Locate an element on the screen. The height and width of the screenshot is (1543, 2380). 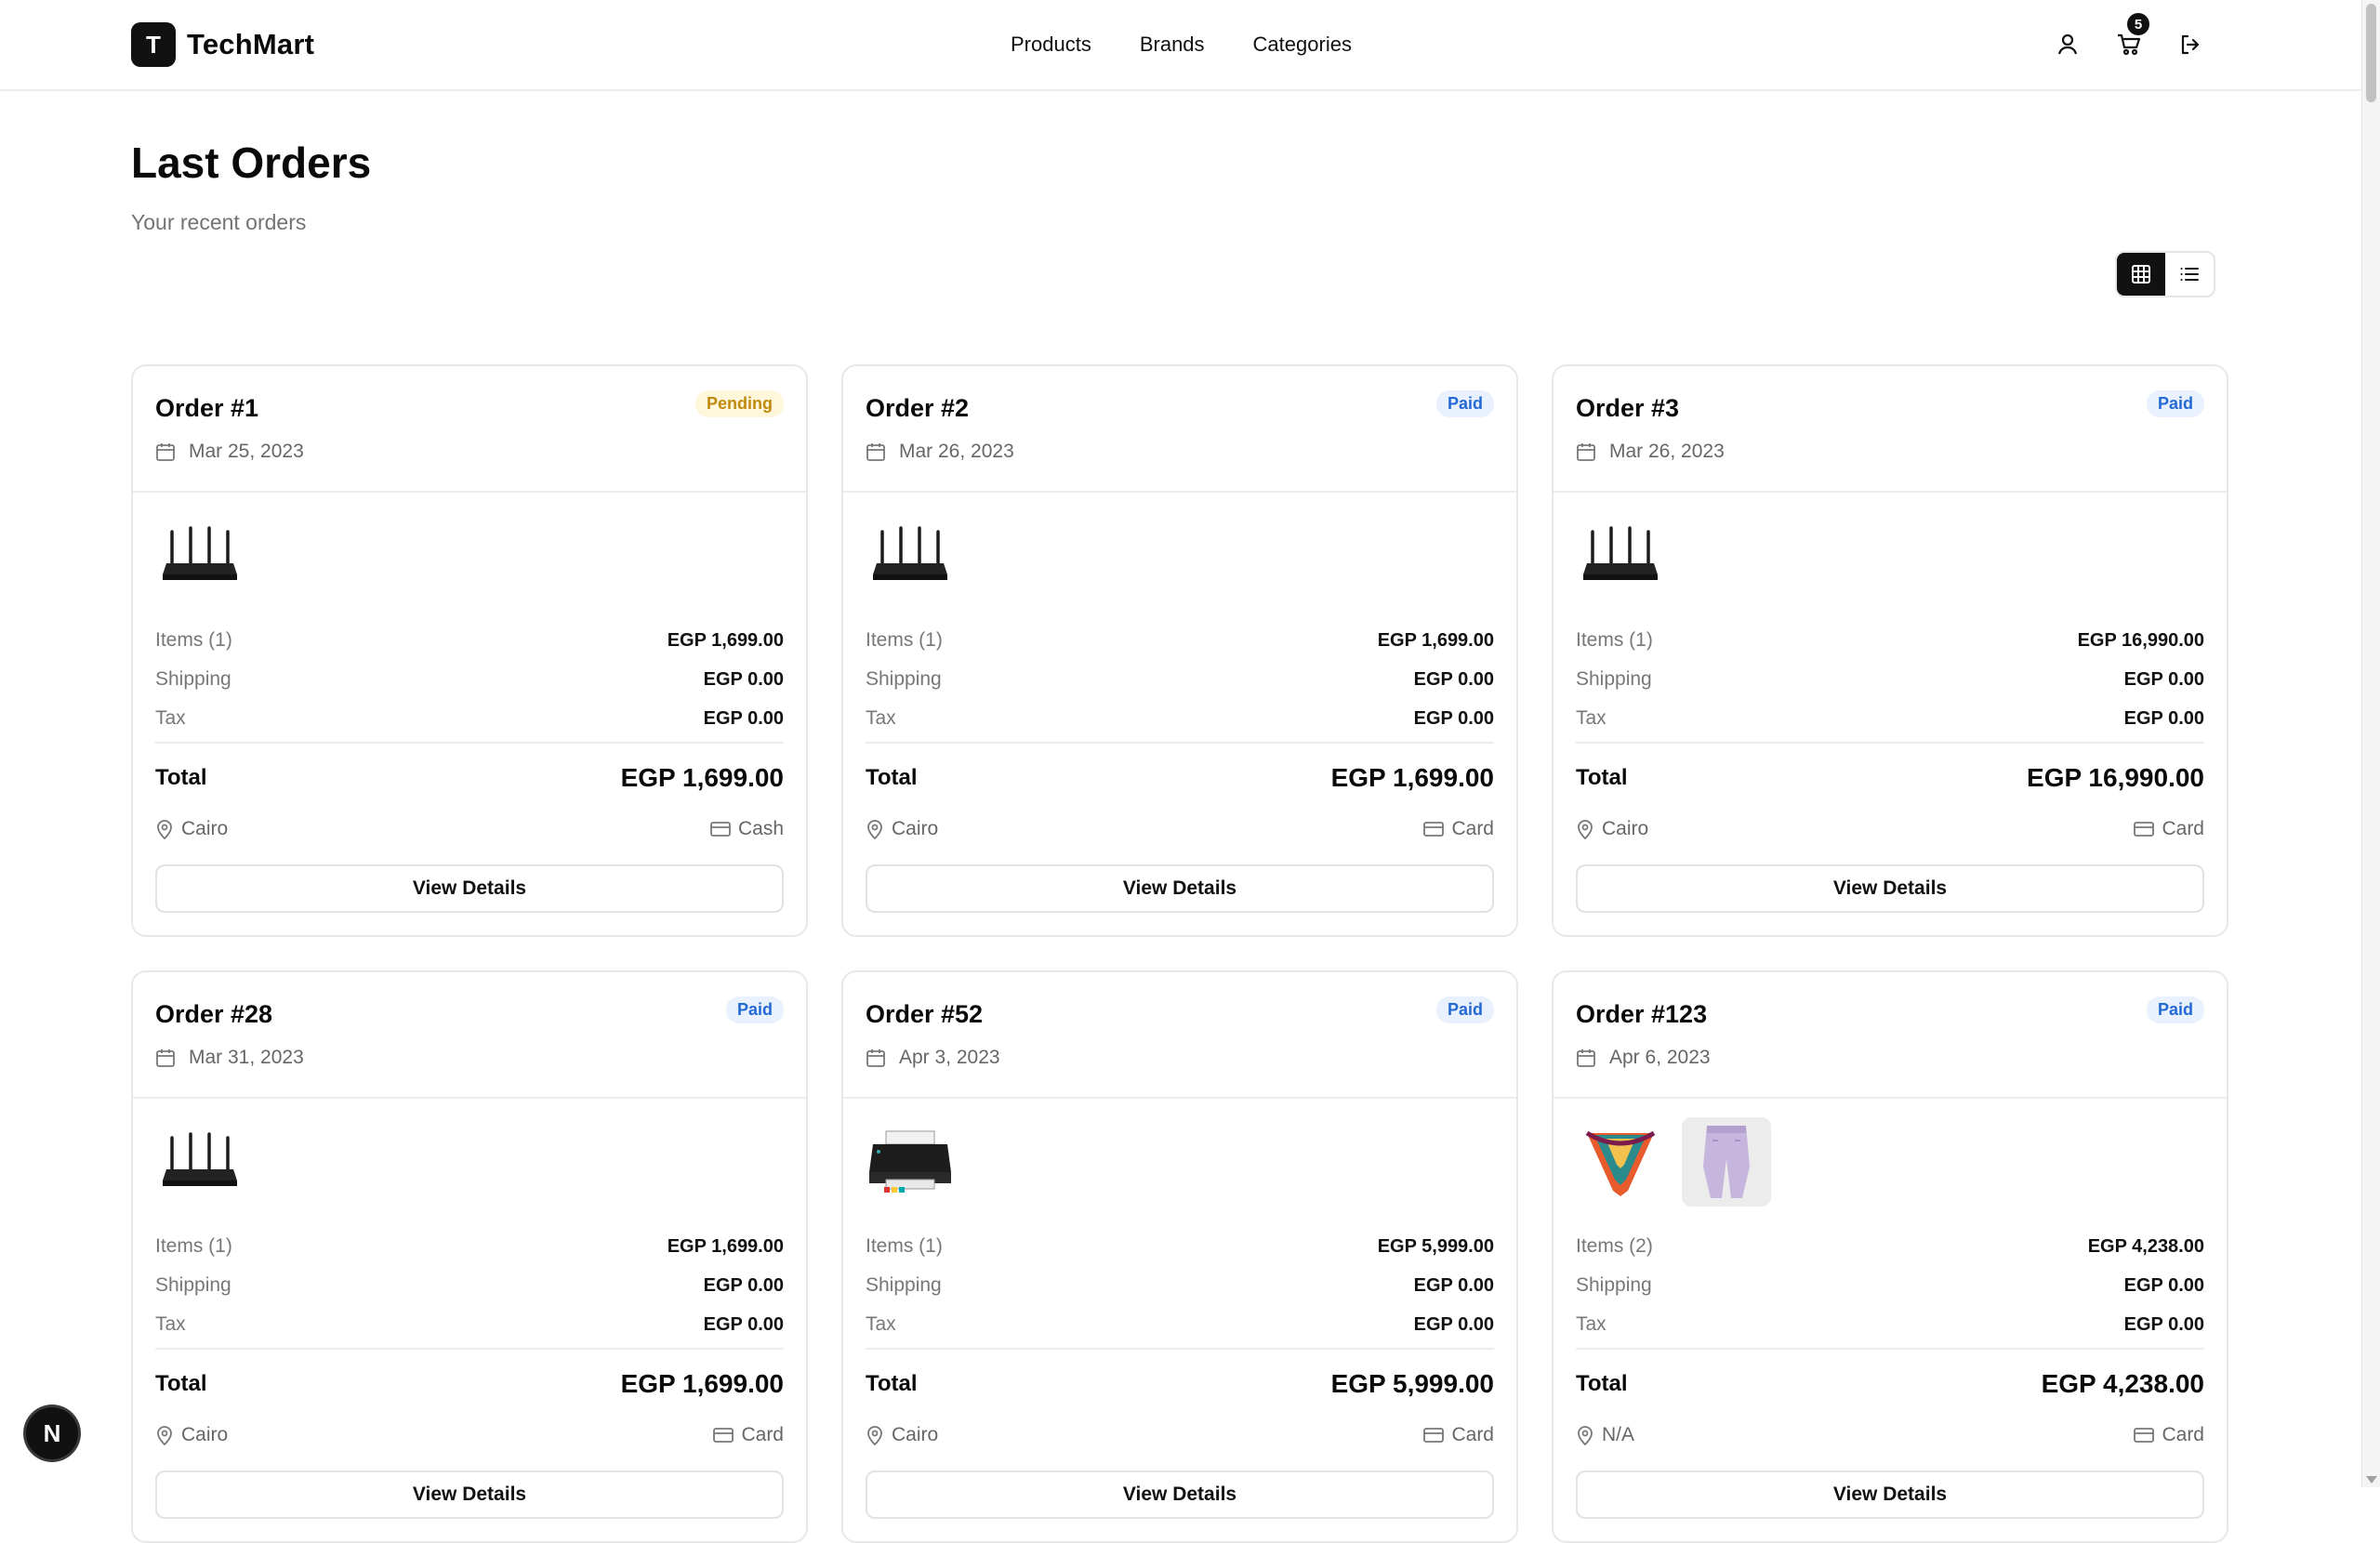
grid-view-button is located at coordinates (2141, 274).